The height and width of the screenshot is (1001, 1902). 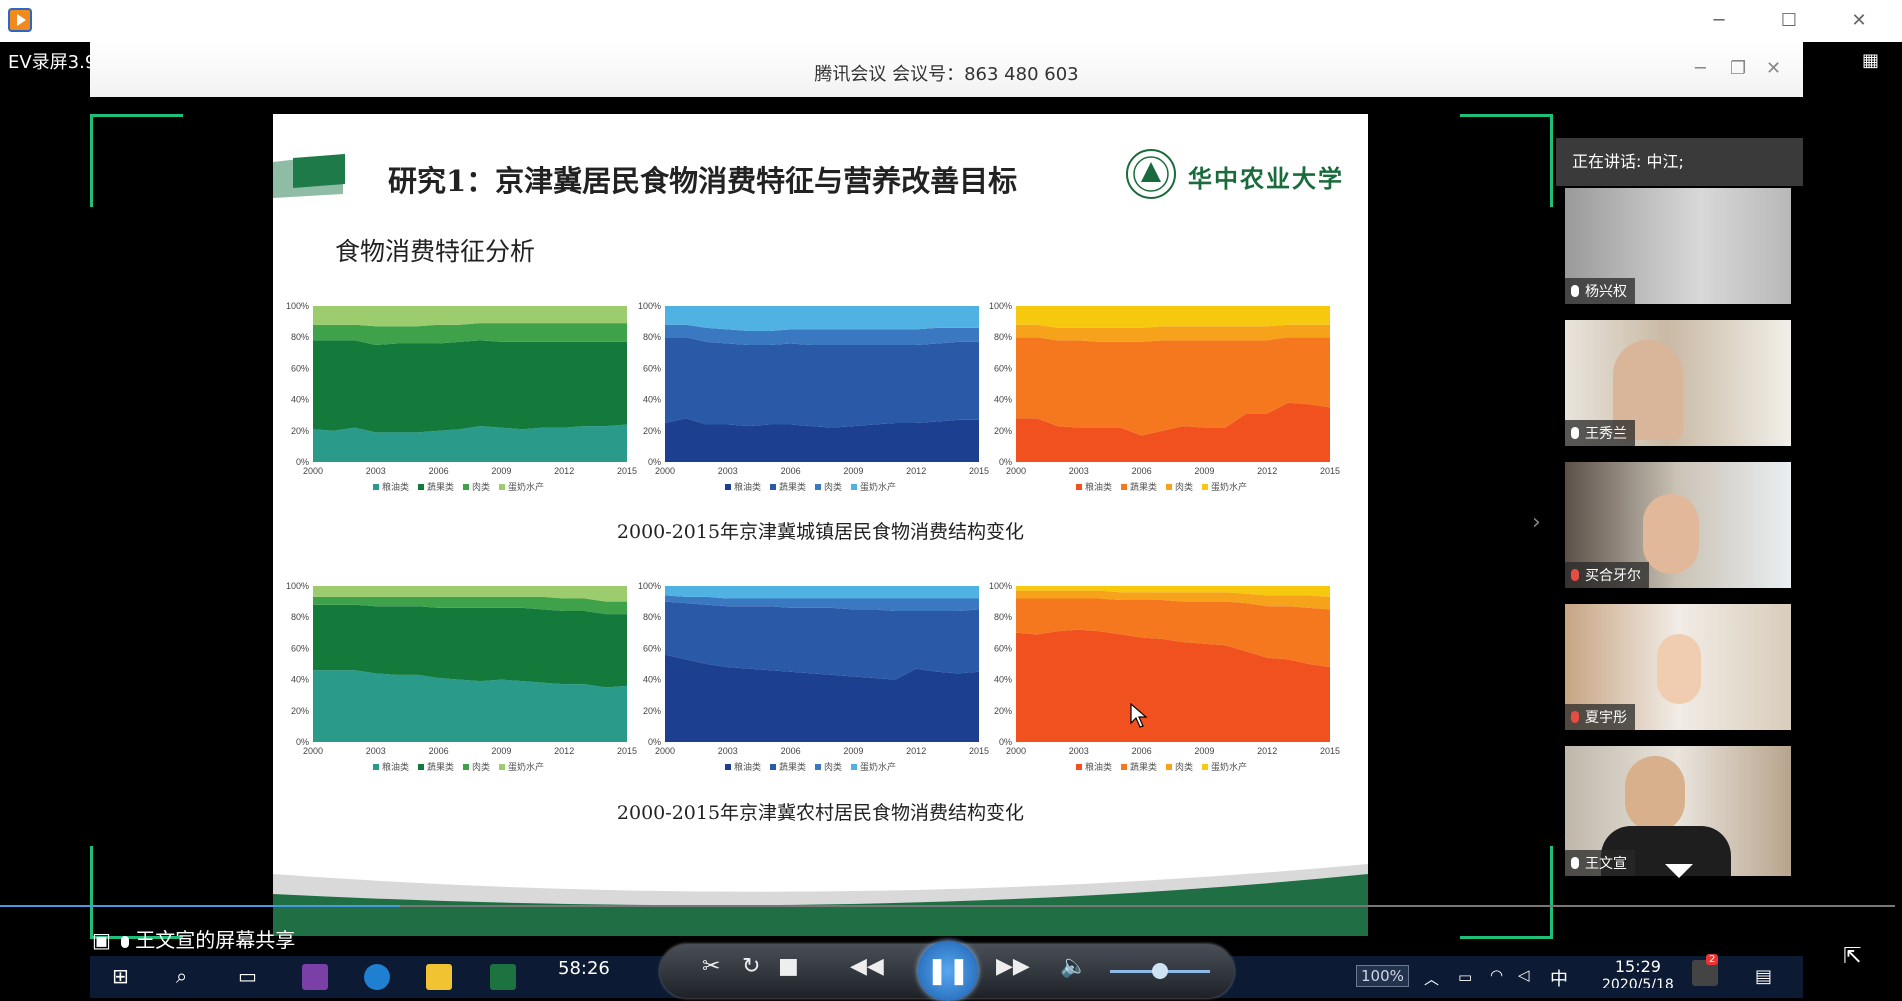 What do you see at coordinates (1679, 871) in the screenshot?
I see `scroll-down-icon` at bounding box center [1679, 871].